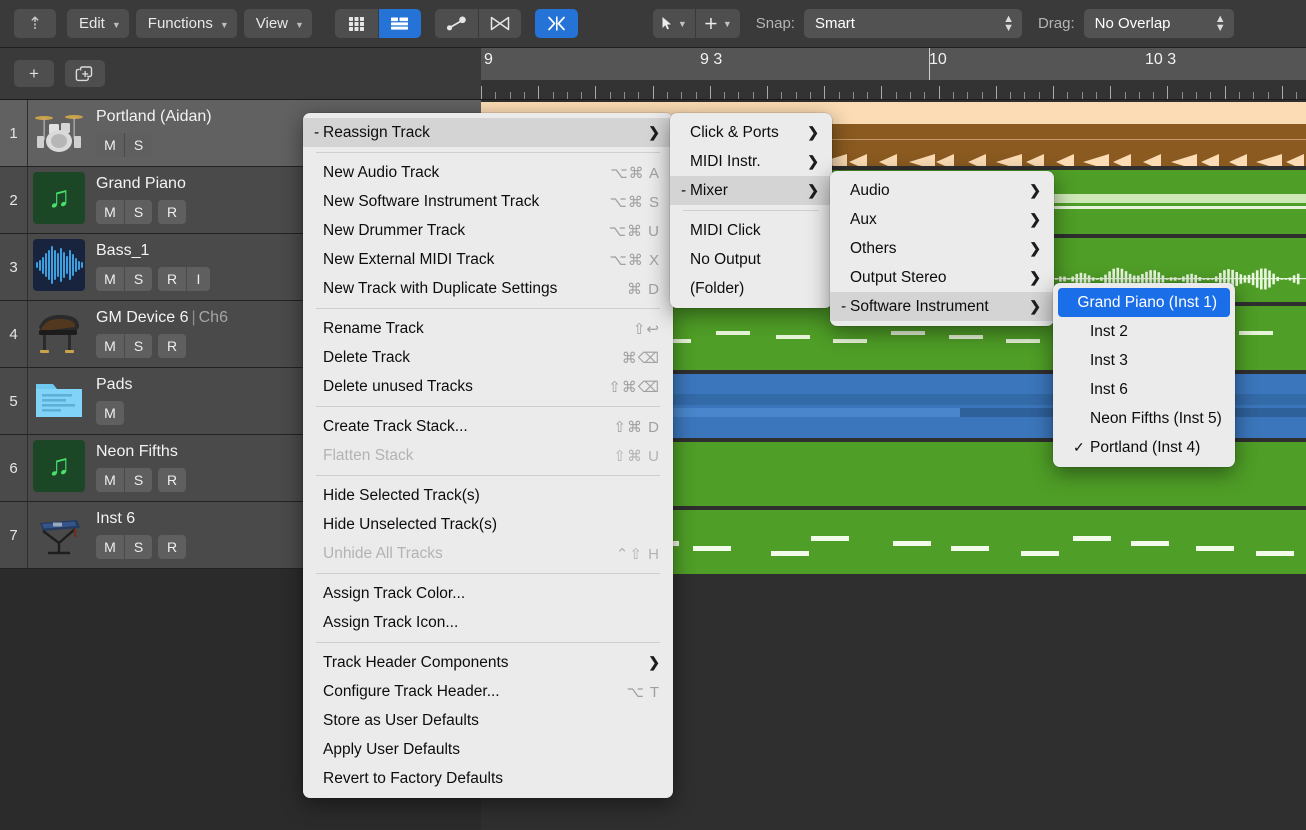 The width and height of the screenshot is (1306, 830). Describe the element at coordinates (162, 318) in the screenshot. I see `track-name: GM Device 6 | Ch6` at that location.